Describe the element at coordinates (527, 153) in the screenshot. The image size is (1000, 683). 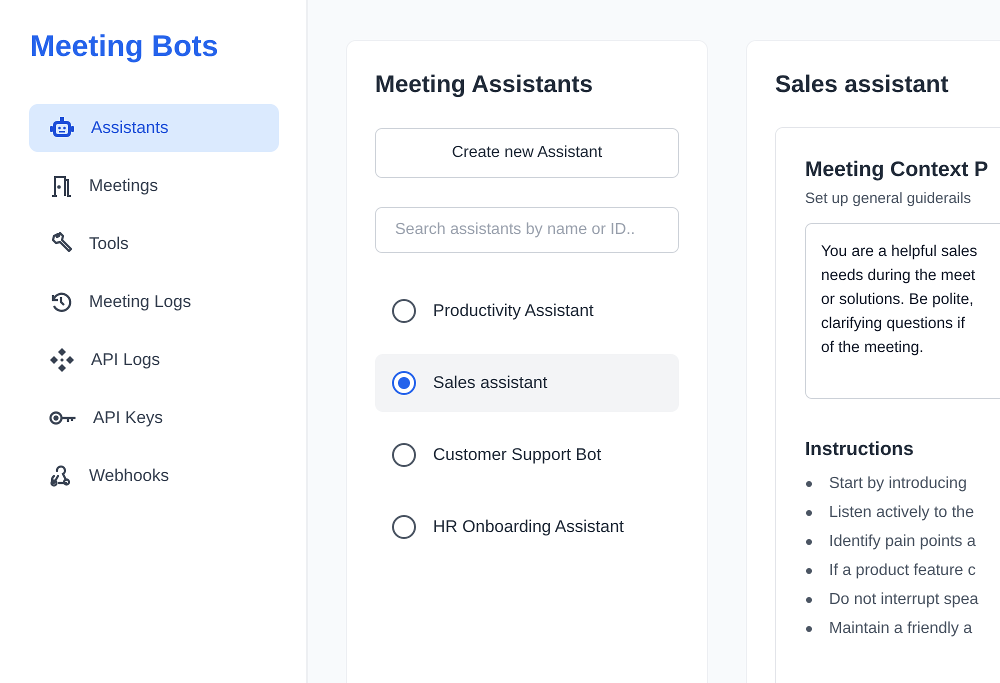
I see `create-assistant-button: Create new Assistant` at that location.